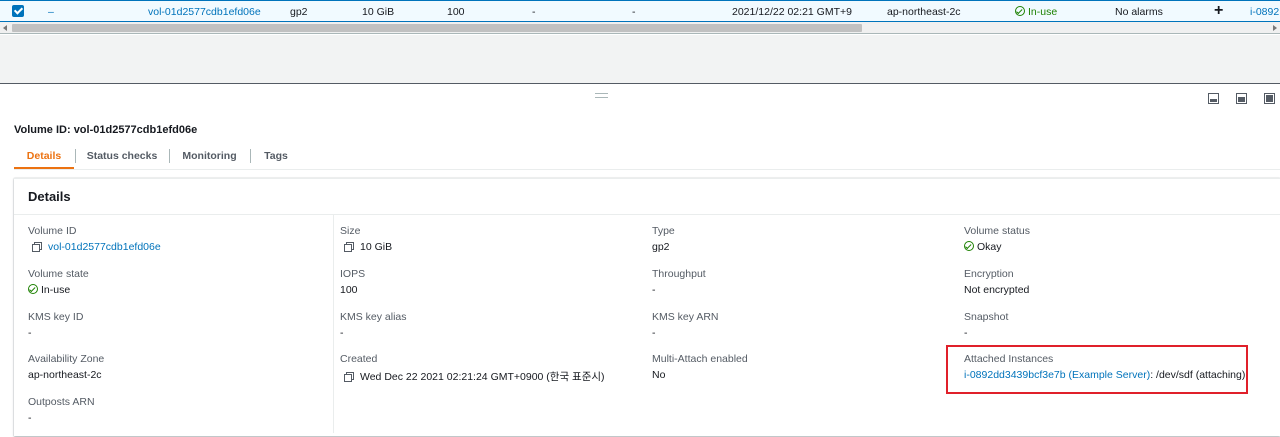 This screenshot has height=437, width=1280. I want to click on field-label: KMS key ID, so click(56, 317).